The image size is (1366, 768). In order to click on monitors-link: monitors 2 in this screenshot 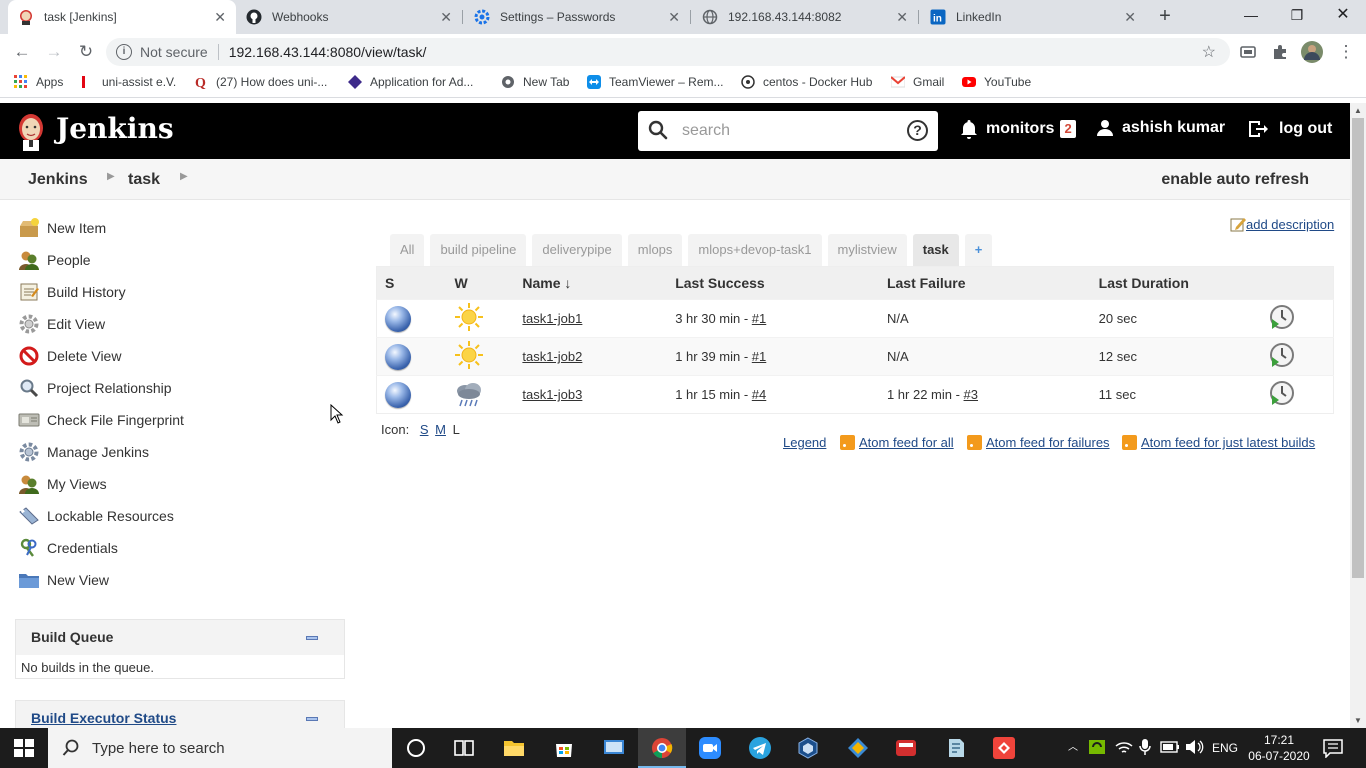, I will do `click(1018, 129)`.